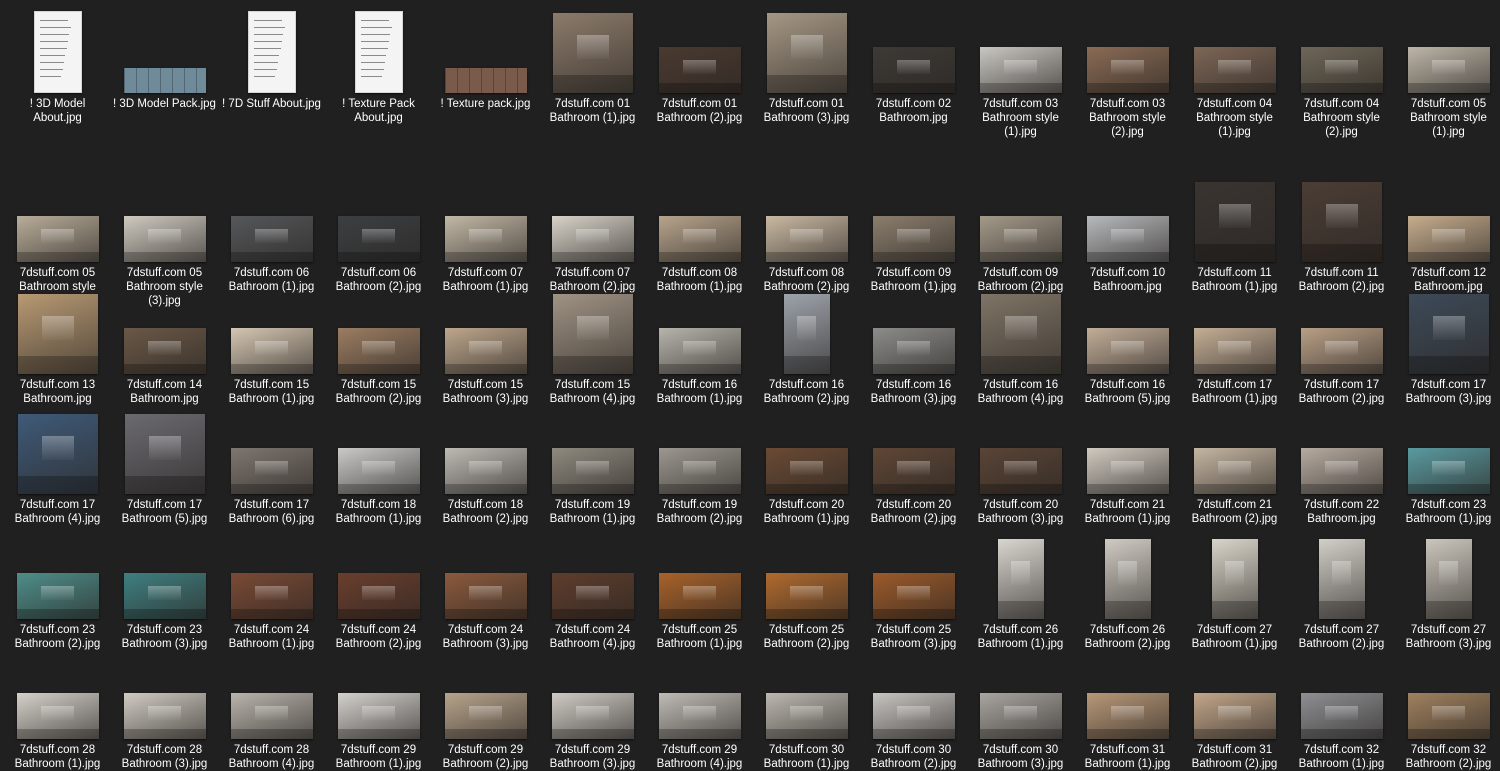 The width and height of the screenshot is (1500, 771). Describe the element at coordinates (485, 709) in the screenshot. I see `file-item: 7dstuff.com 29 Bathroom (2).jpg` at that location.